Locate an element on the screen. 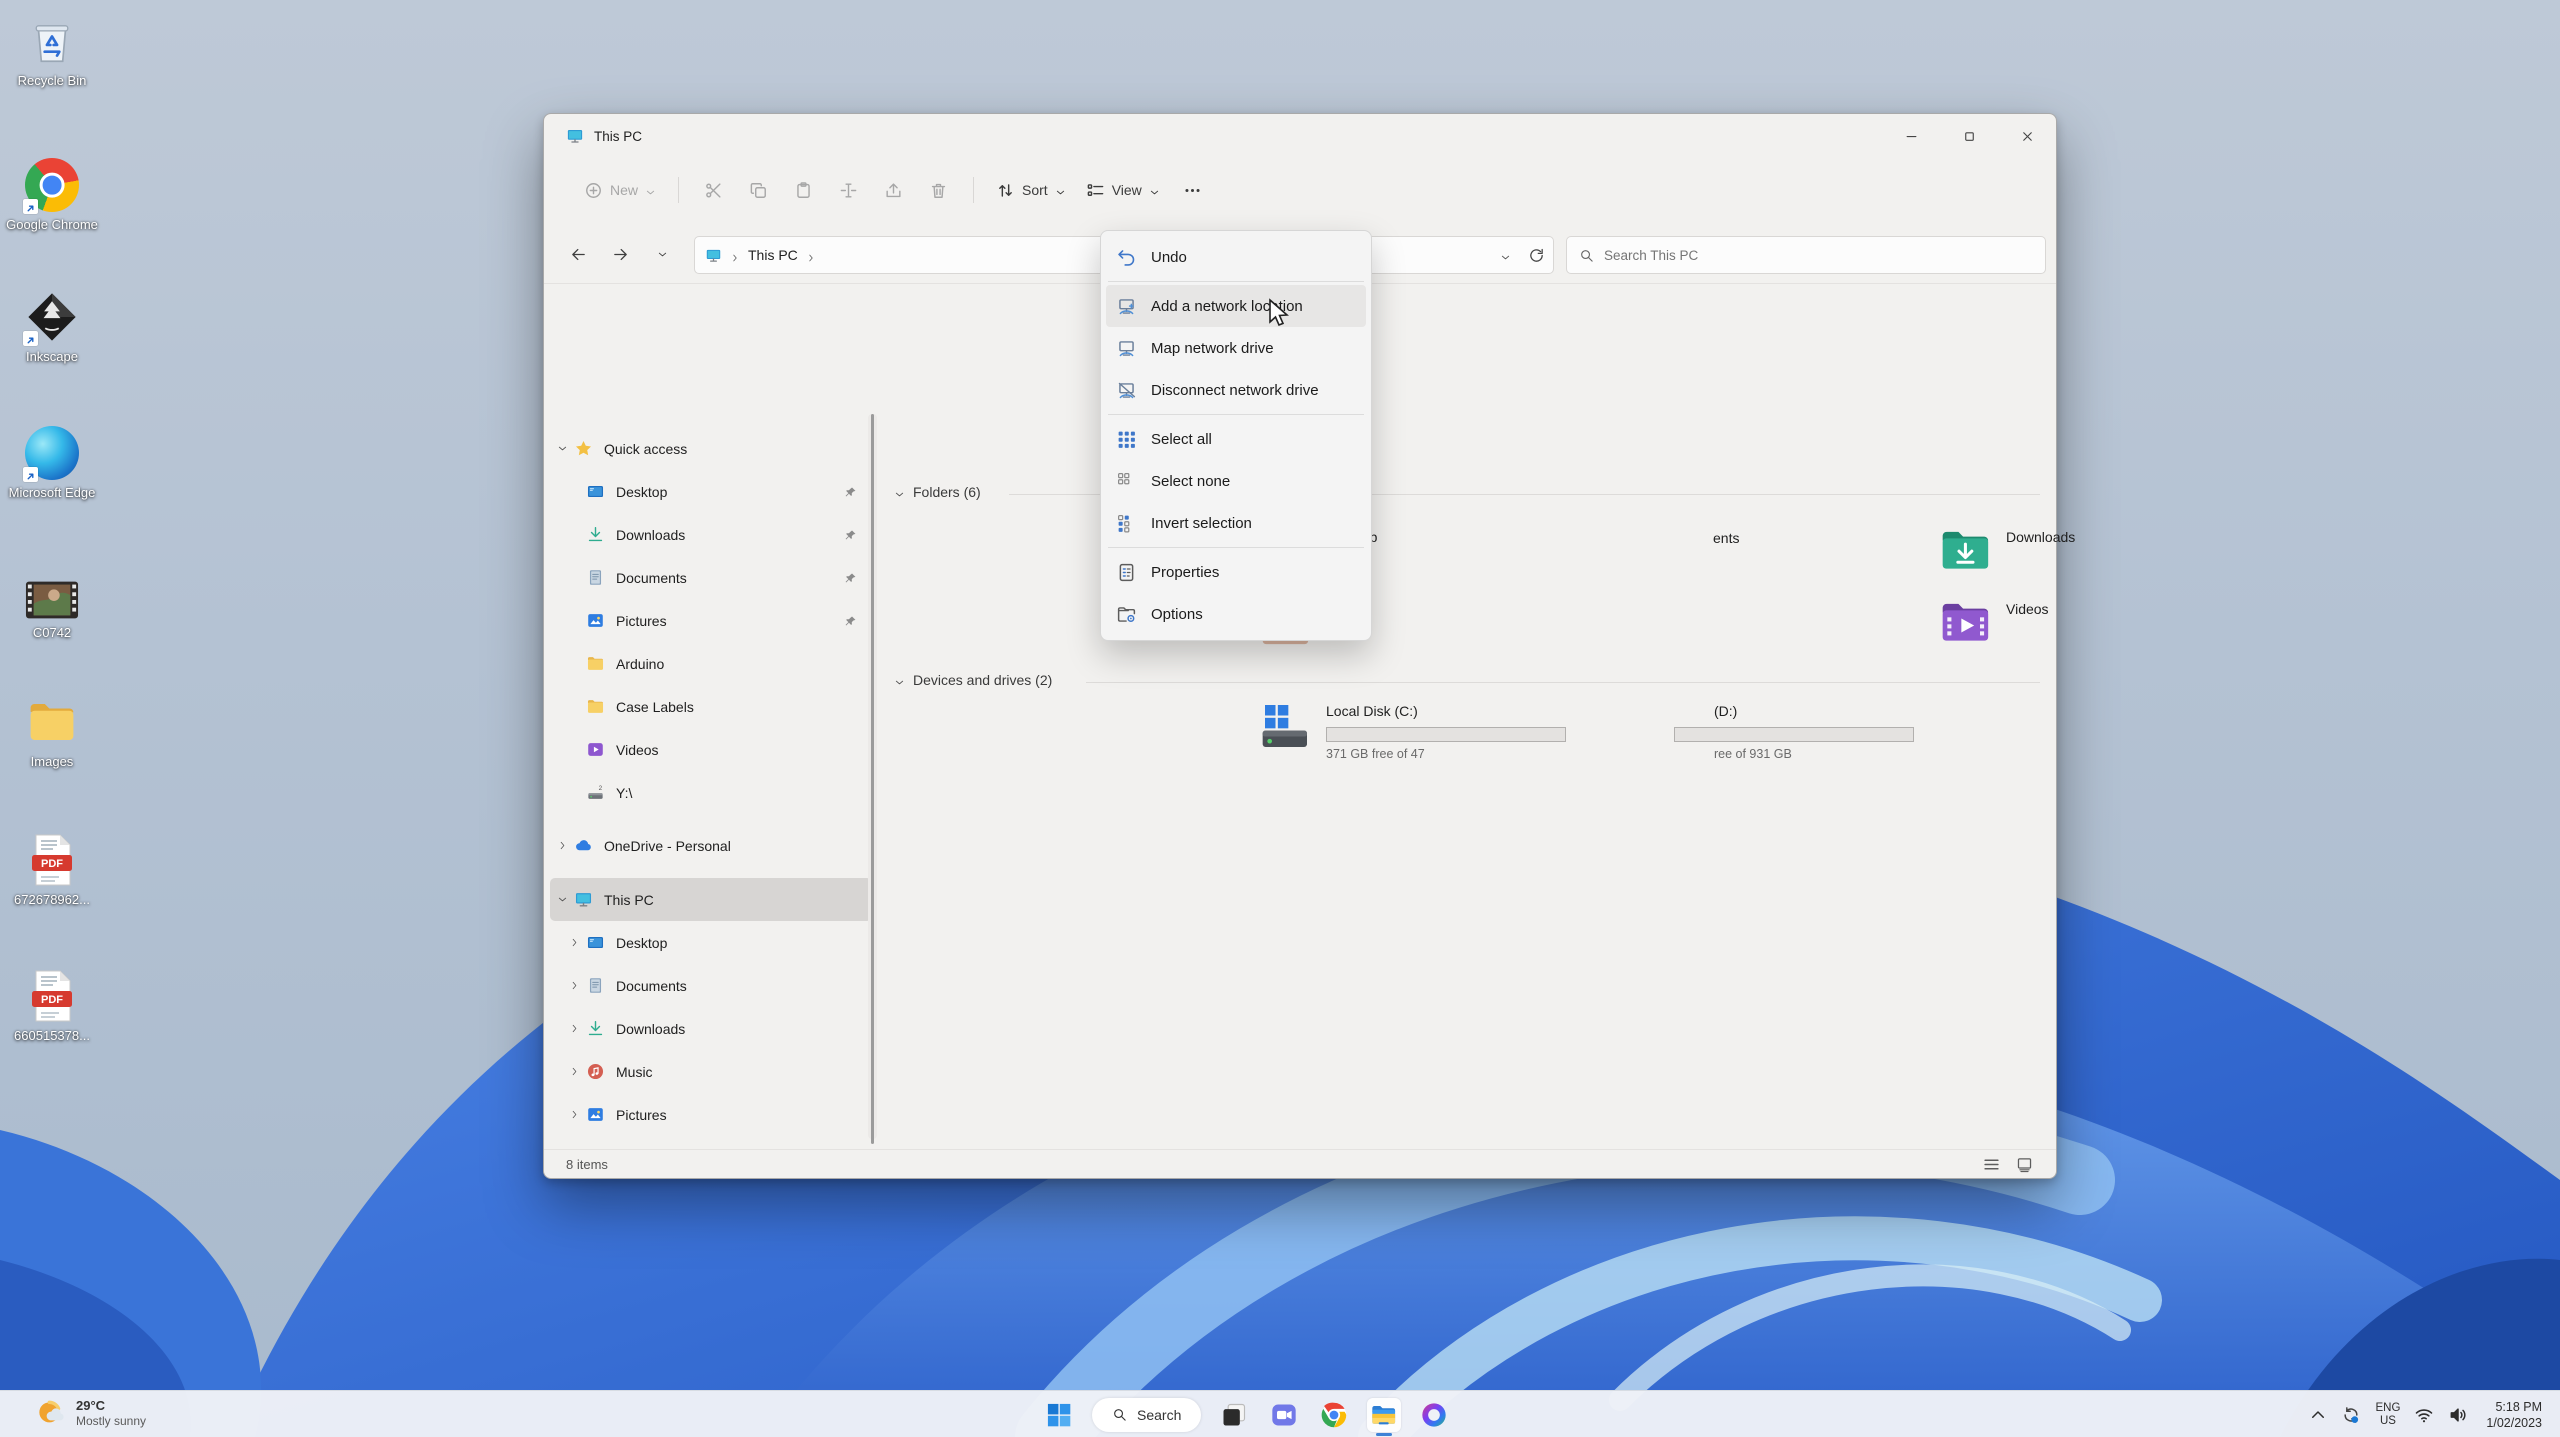 The image size is (2560, 1437). volume-icon is located at coordinates (2458, 1415).